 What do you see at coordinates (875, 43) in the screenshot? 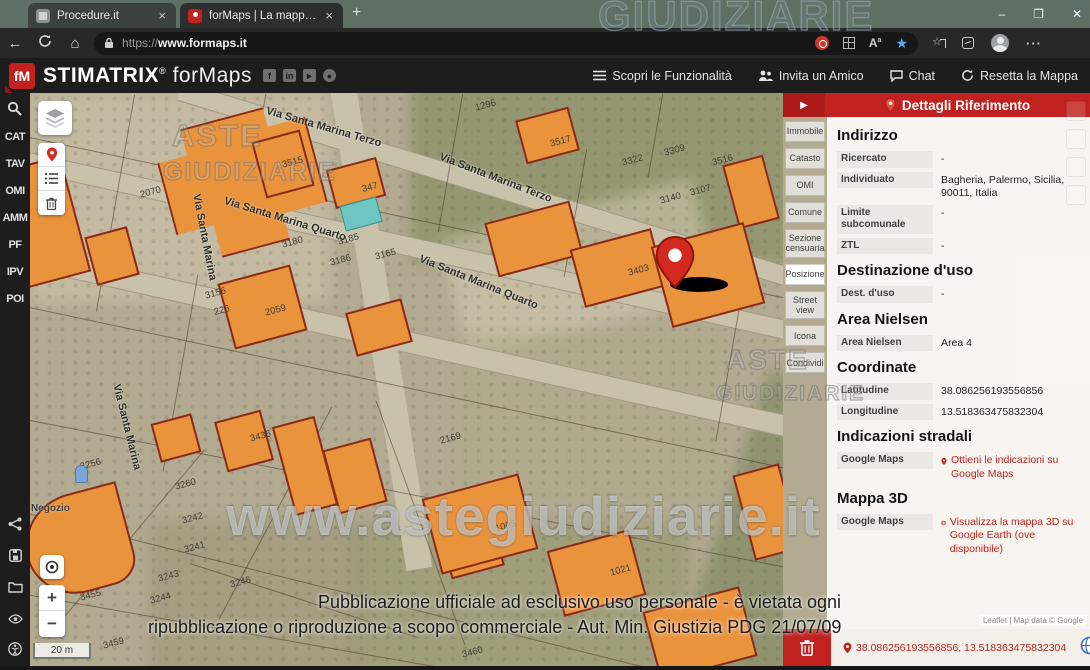
I see `read-aloud-icon: Aa` at bounding box center [875, 43].